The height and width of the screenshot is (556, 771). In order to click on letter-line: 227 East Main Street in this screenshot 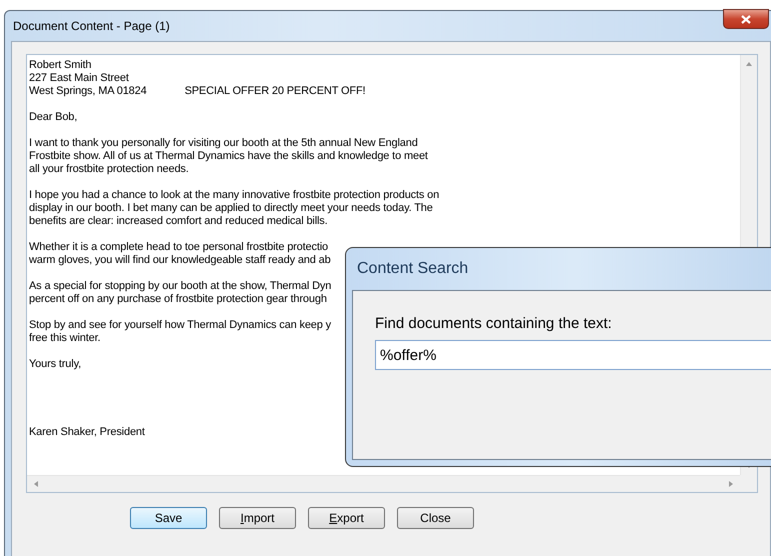, I will do `click(79, 78)`.